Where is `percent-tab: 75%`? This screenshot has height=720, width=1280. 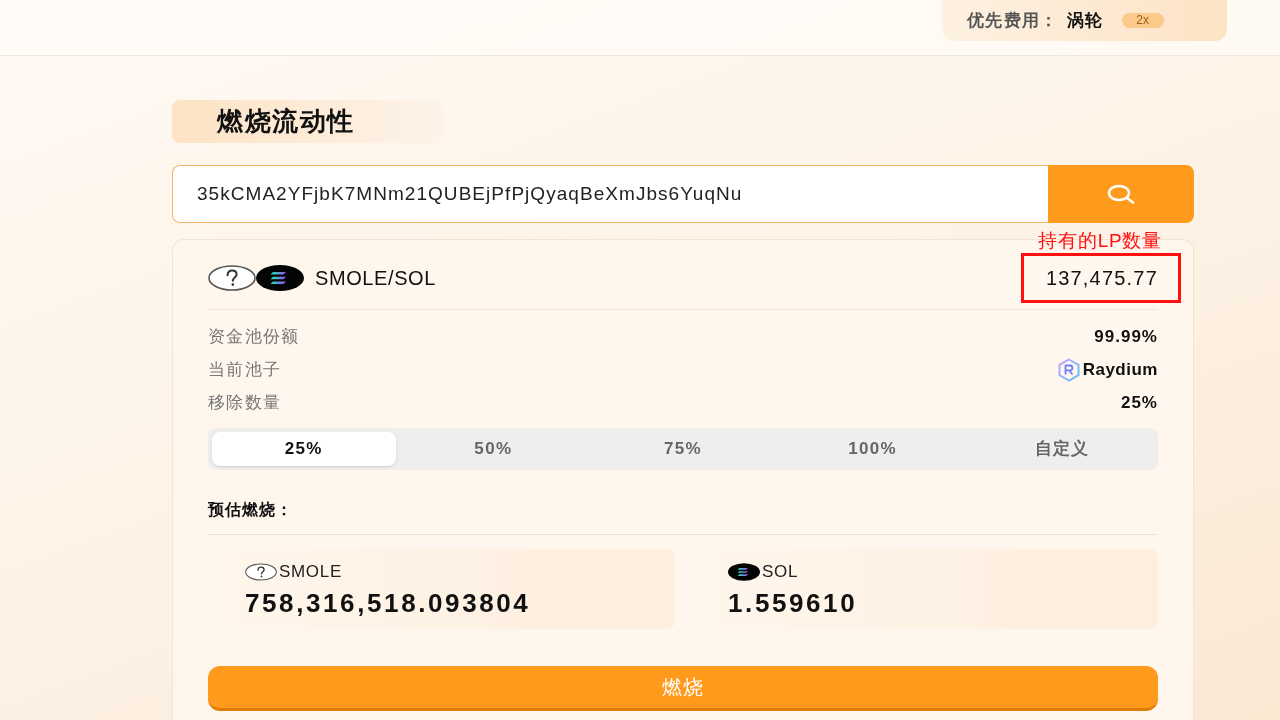 percent-tab: 75% is located at coordinates (683, 449).